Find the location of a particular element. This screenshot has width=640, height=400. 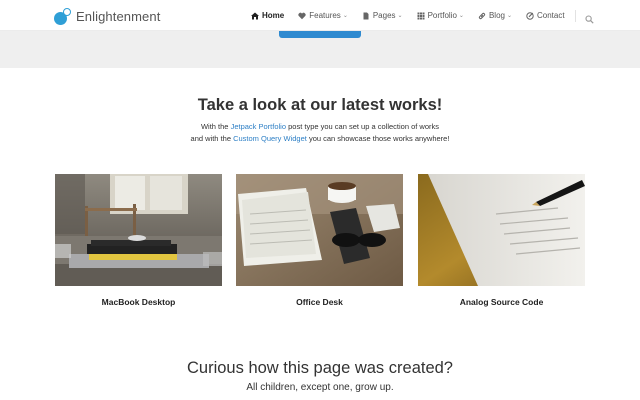

grid-icon is located at coordinates (421, 16).